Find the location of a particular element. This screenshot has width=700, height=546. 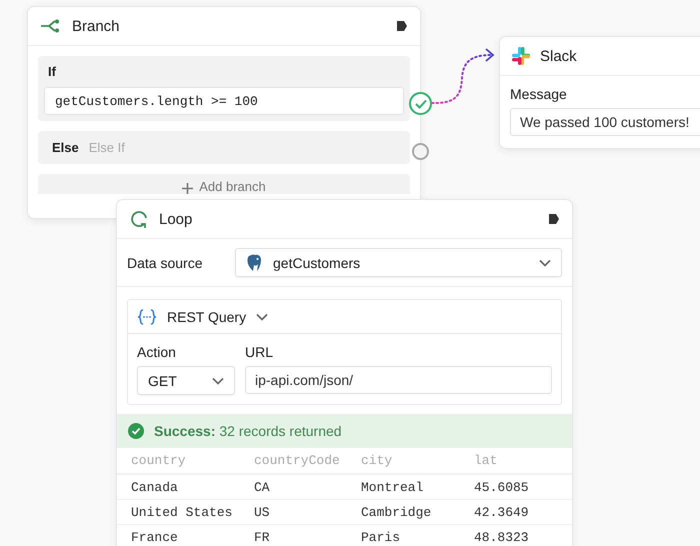

braces-icon is located at coordinates (147, 316).